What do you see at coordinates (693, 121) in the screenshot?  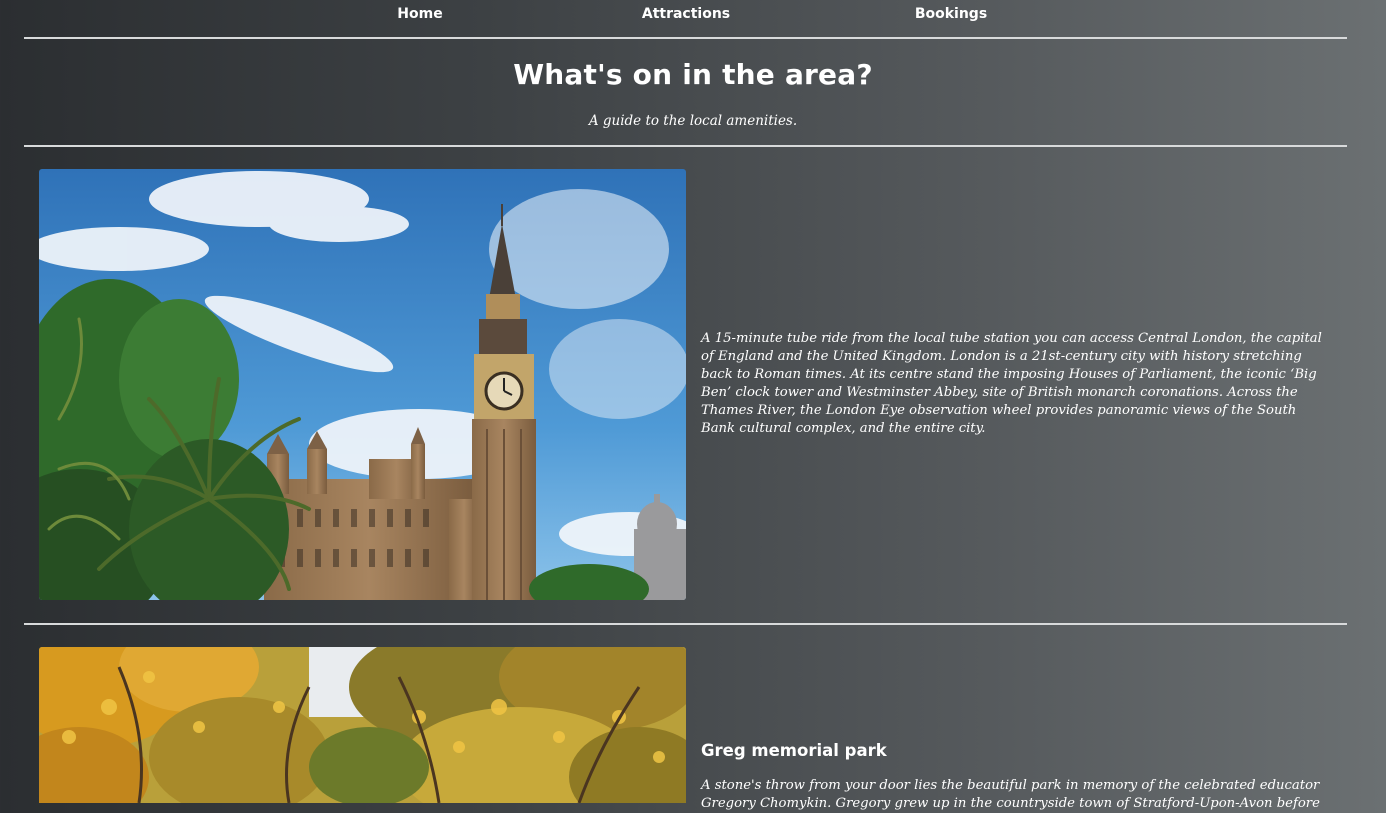 I see `page-subtitle: A guide to the local amenities.` at bounding box center [693, 121].